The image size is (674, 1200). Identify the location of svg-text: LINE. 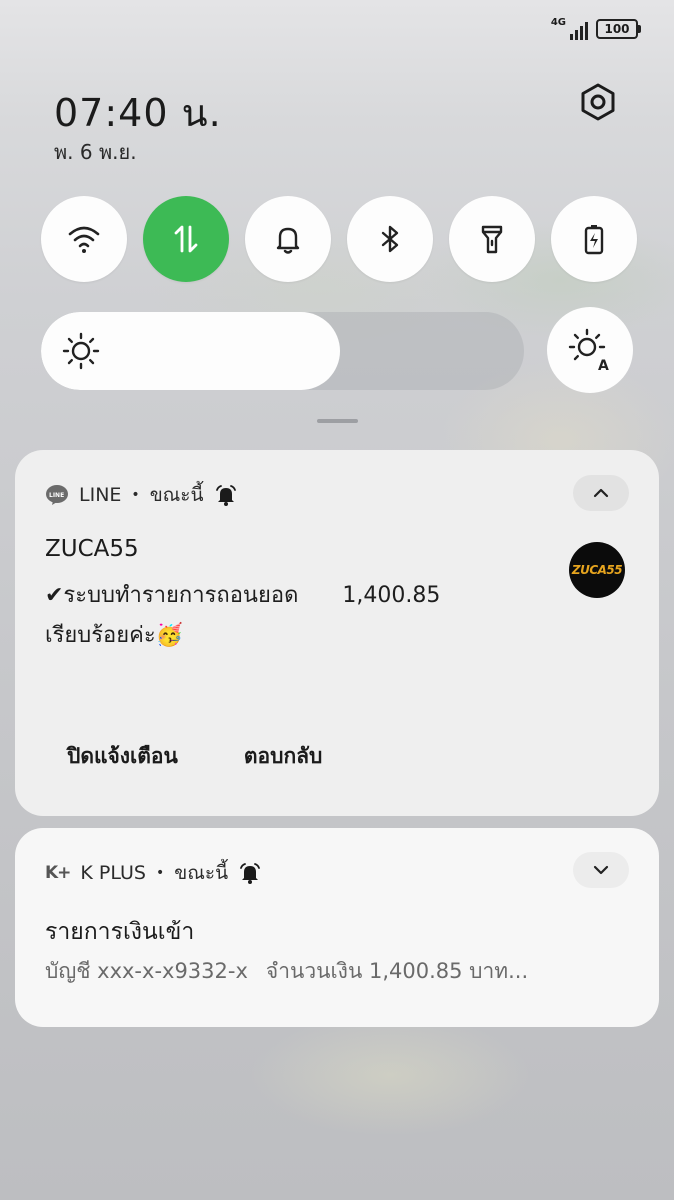
(56, 495).